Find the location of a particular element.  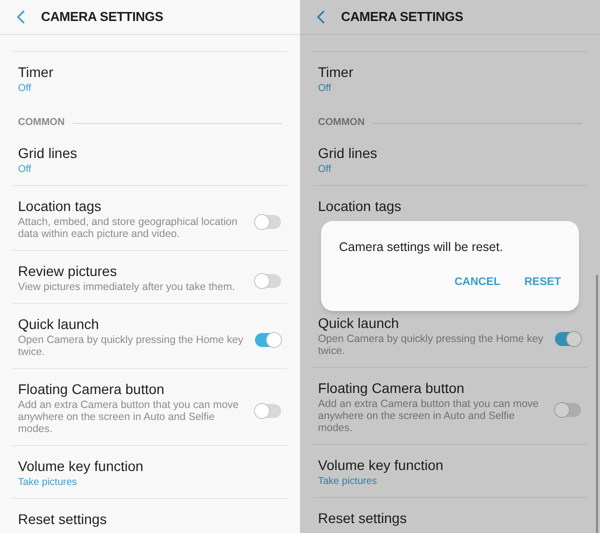

setting-row: Review pictures View pictures immediately after you take them. is located at coordinates (150, 277).